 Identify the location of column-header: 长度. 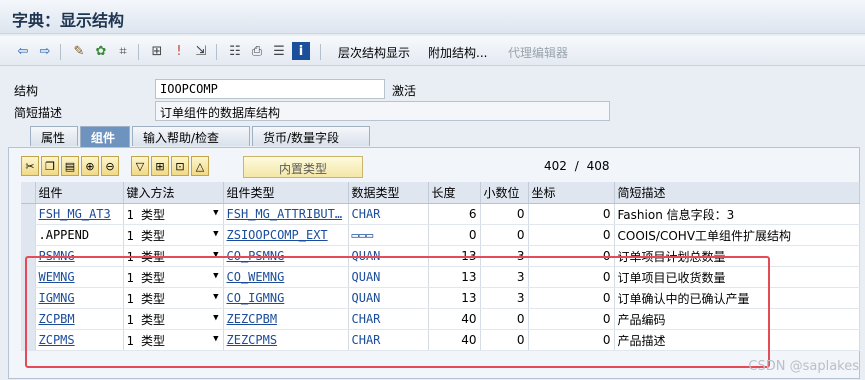
(454, 193).